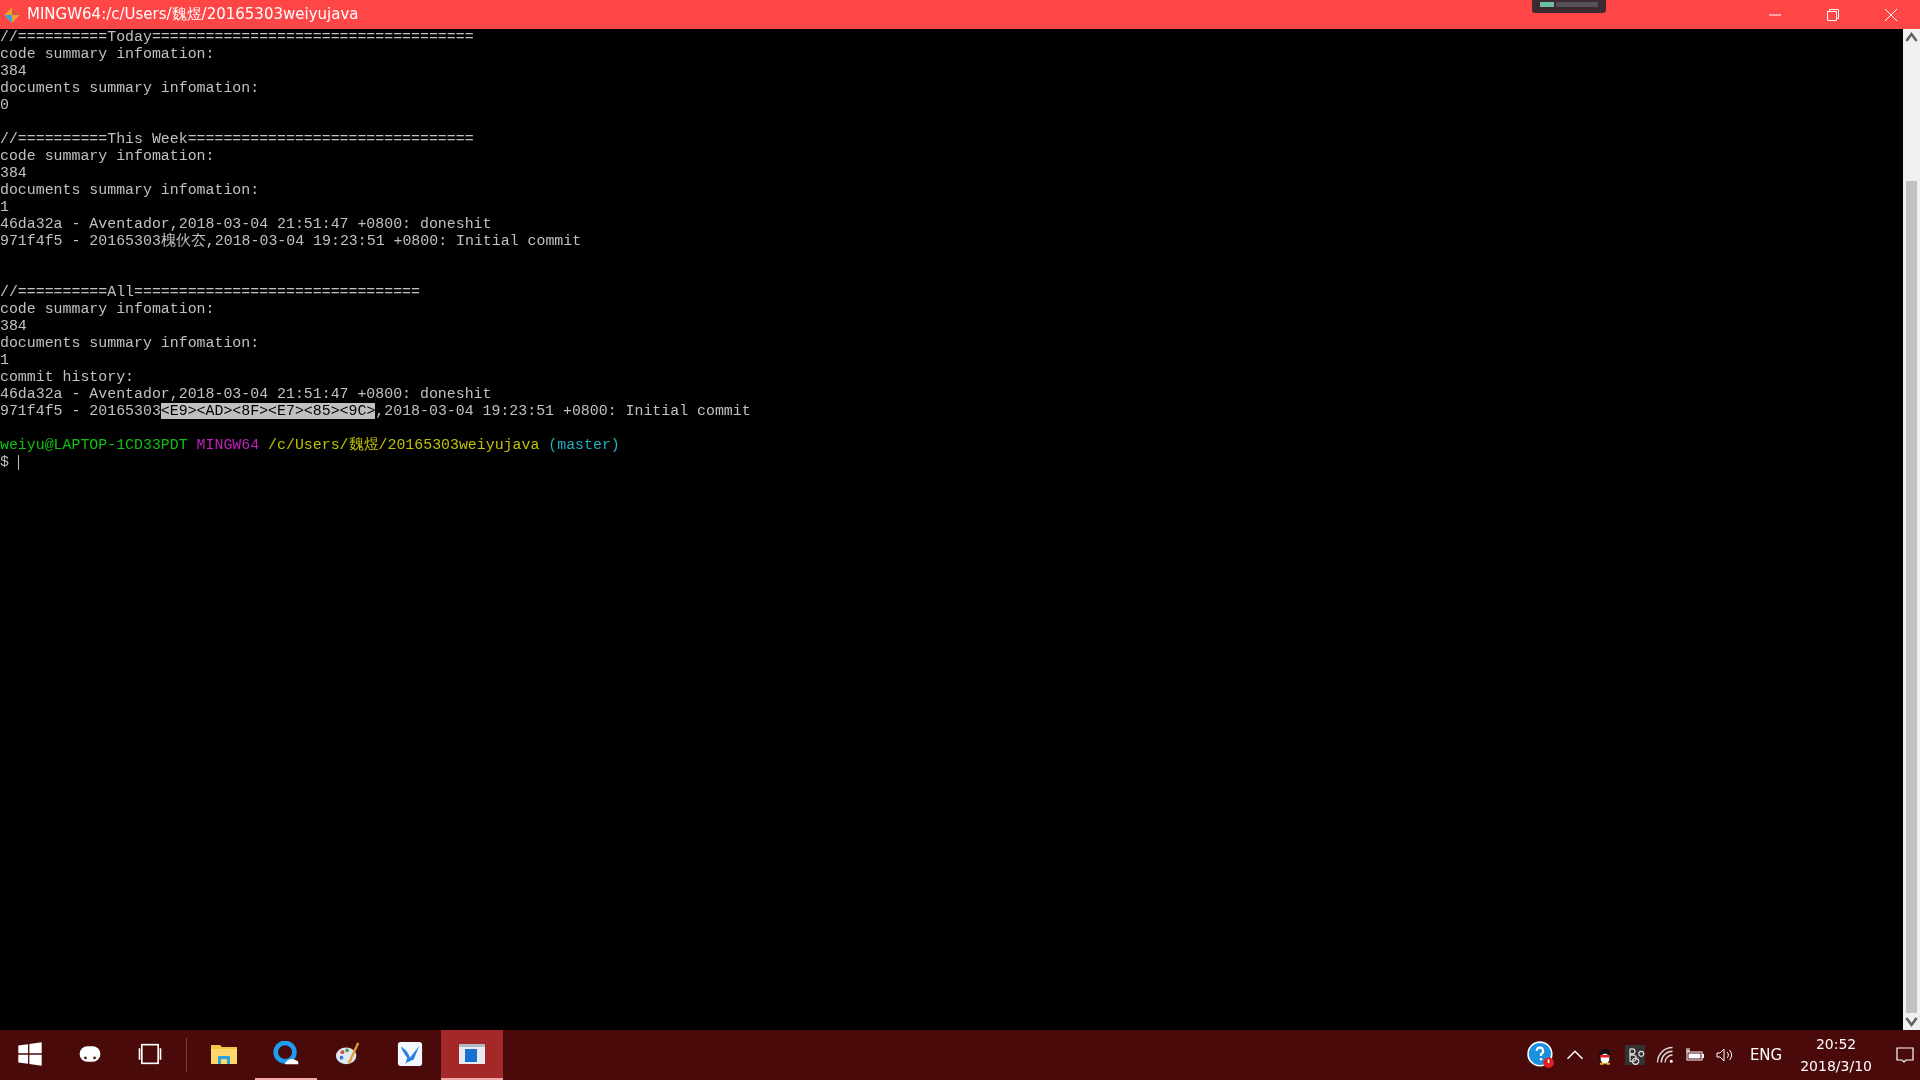 The image size is (1920, 1080). Describe the element at coordinates (1891, 14) in the screenshot. I see `close-icon` at that location.